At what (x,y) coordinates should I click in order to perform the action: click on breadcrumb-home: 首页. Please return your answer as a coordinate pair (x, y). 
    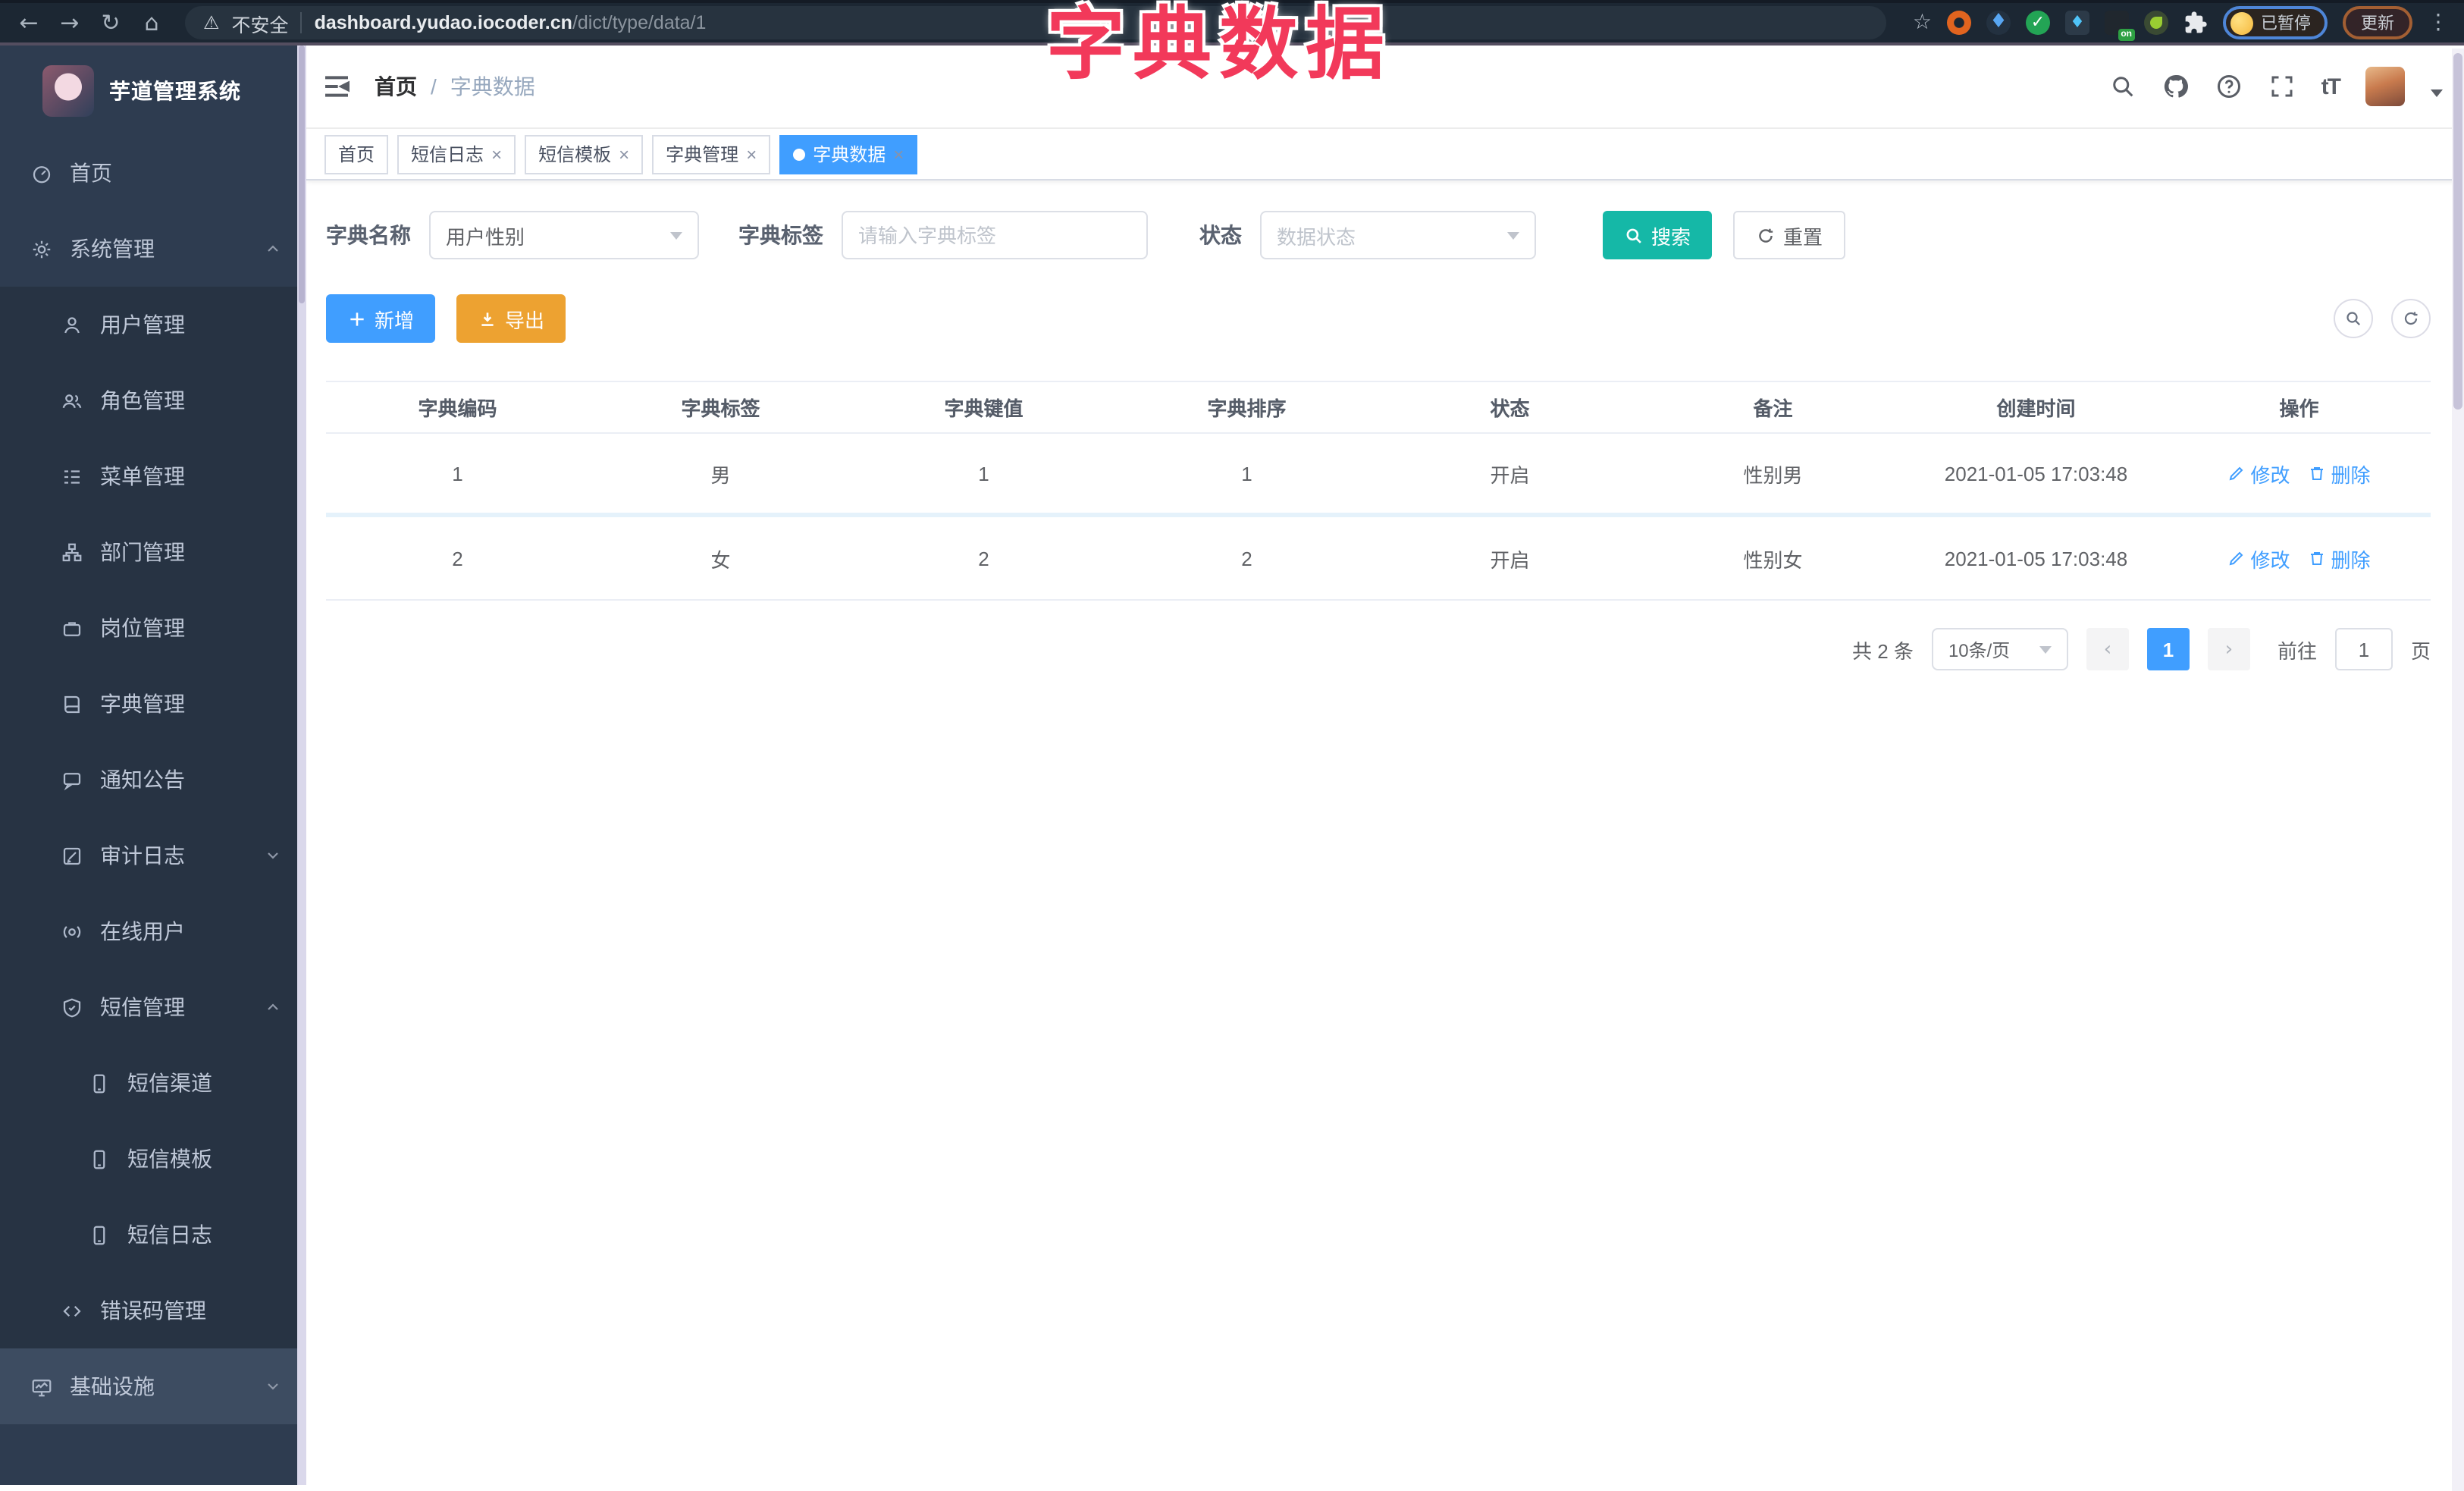
    Looking at the image, I should click on (396, 86).